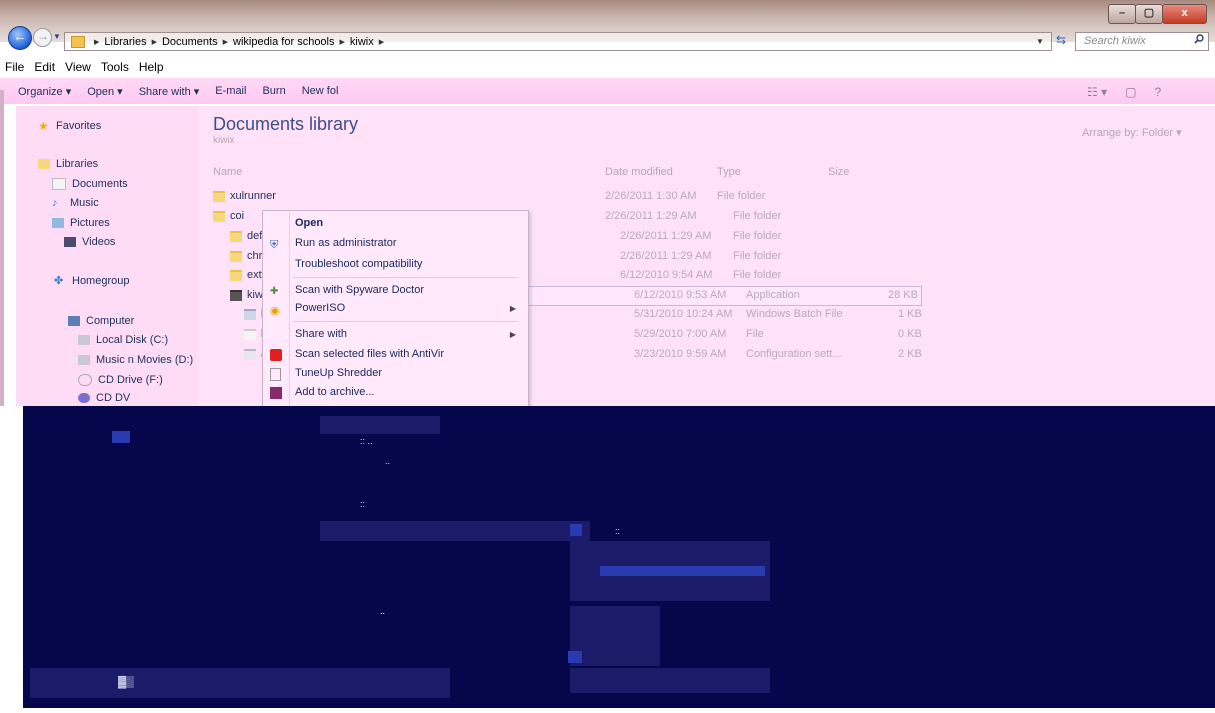 The width and height of the screenshot is (1215, 713). Describe the element at coordinates (120, 380) in the screenshot. I see `nav-cd-drive: CD Drive (F:)` at that location.